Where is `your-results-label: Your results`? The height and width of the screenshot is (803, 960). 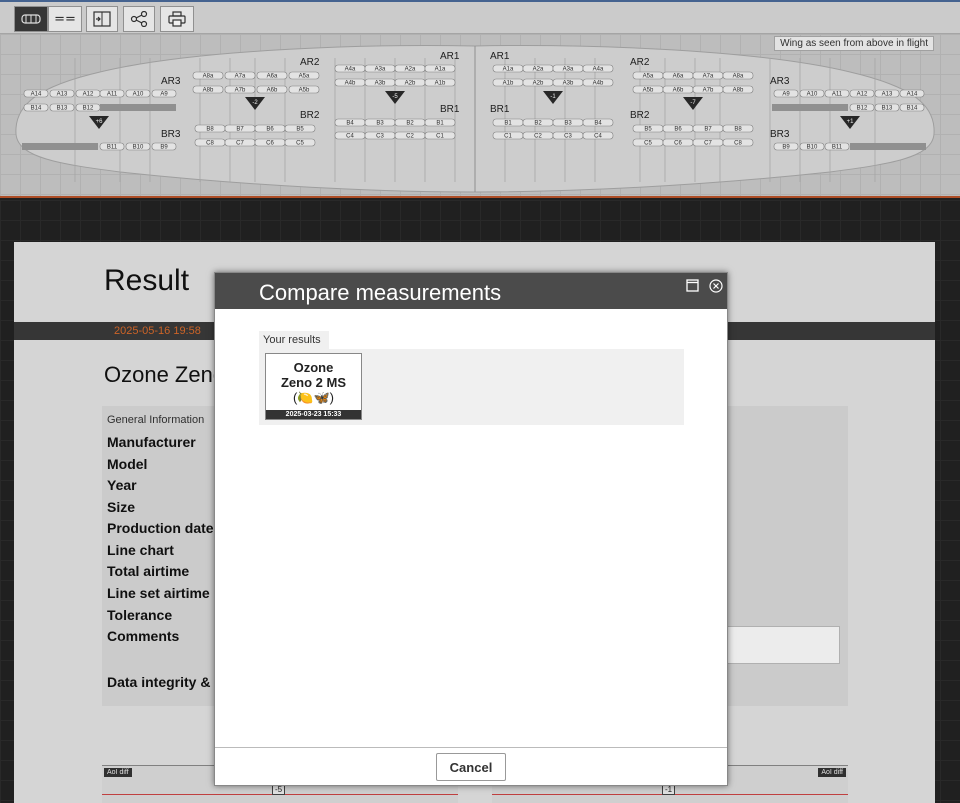 your-results-label: Your results is located at coordinates (294, 340).